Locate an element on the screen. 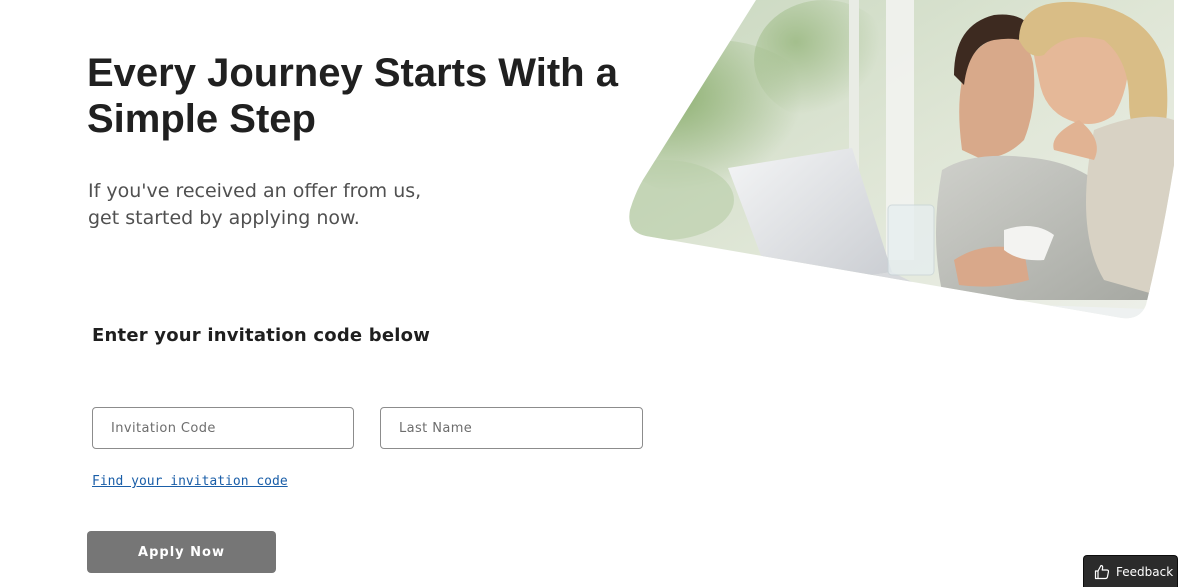 The height and width of the screenshot is (587, 1200). feedback-label: Feedback is located at coordinates (1145, 571).